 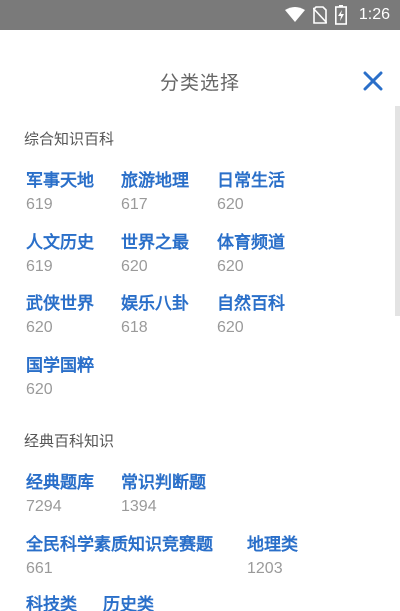 I want to click on category-label: 日常生活, so click(x=251, y=181).